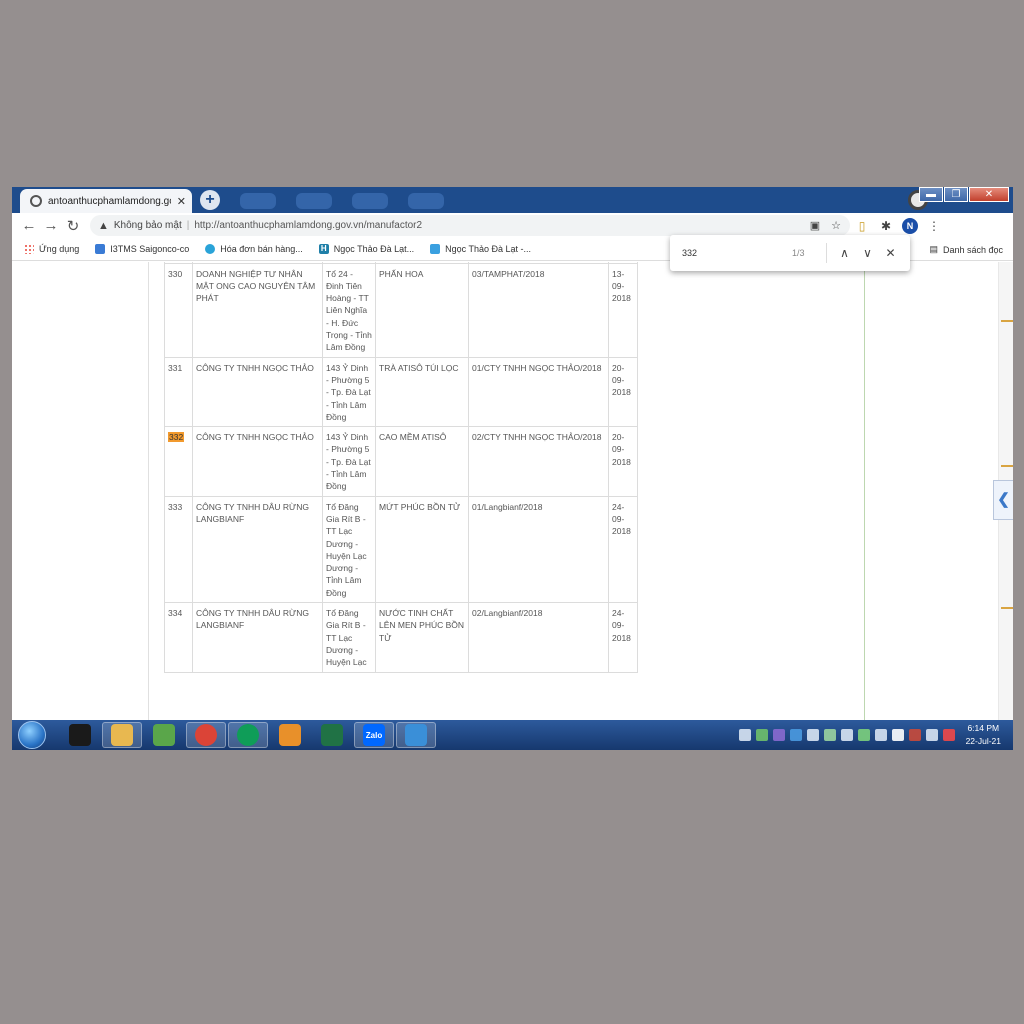  What do you see at coordinates (323, 249) in the screenshot?
I see `h-site-icon: H` at bounding box center [323, 249].